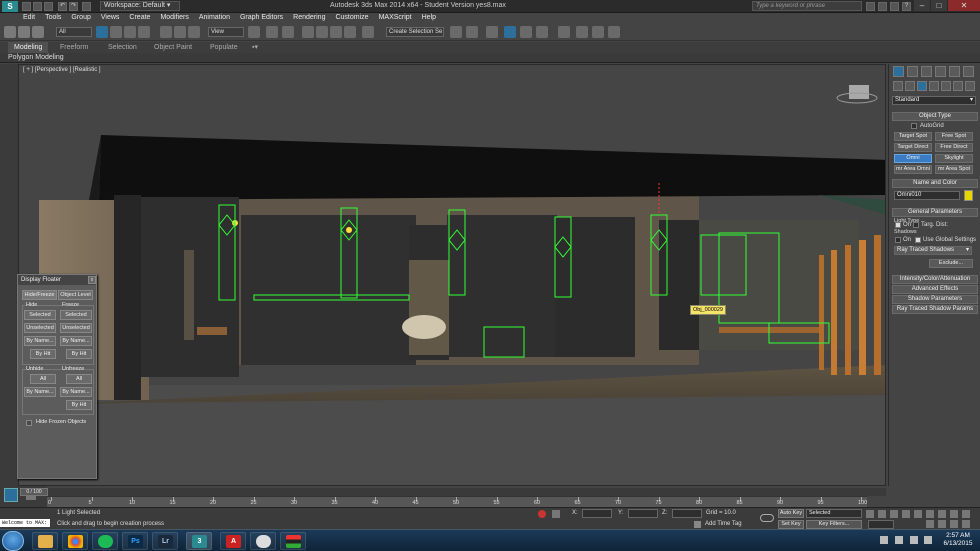 This screenshot has width=980, height=551. I want to click on menu-group: Group, so click(80, 18).